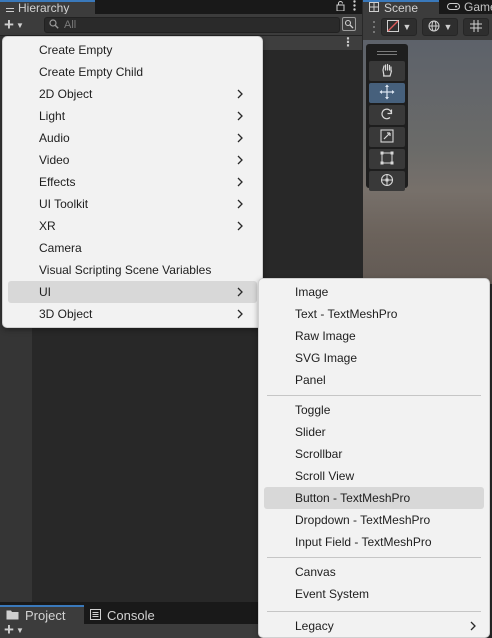  I want to click on menu-item-camera: Camera, so click(132, 248).